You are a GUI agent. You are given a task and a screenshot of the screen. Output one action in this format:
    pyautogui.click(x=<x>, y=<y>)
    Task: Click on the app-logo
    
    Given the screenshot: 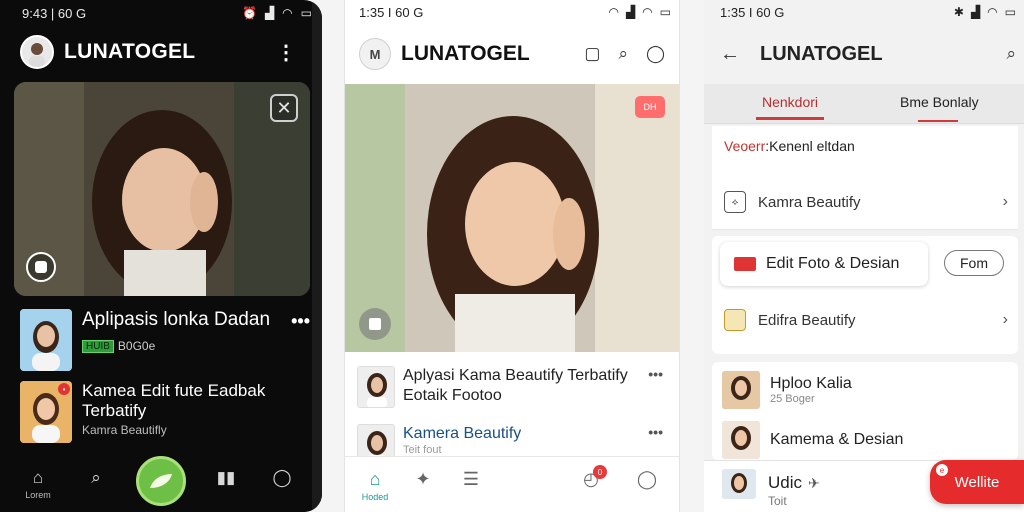 What is the action you would take?
    pyautogui.click(x=37, y=52)
    